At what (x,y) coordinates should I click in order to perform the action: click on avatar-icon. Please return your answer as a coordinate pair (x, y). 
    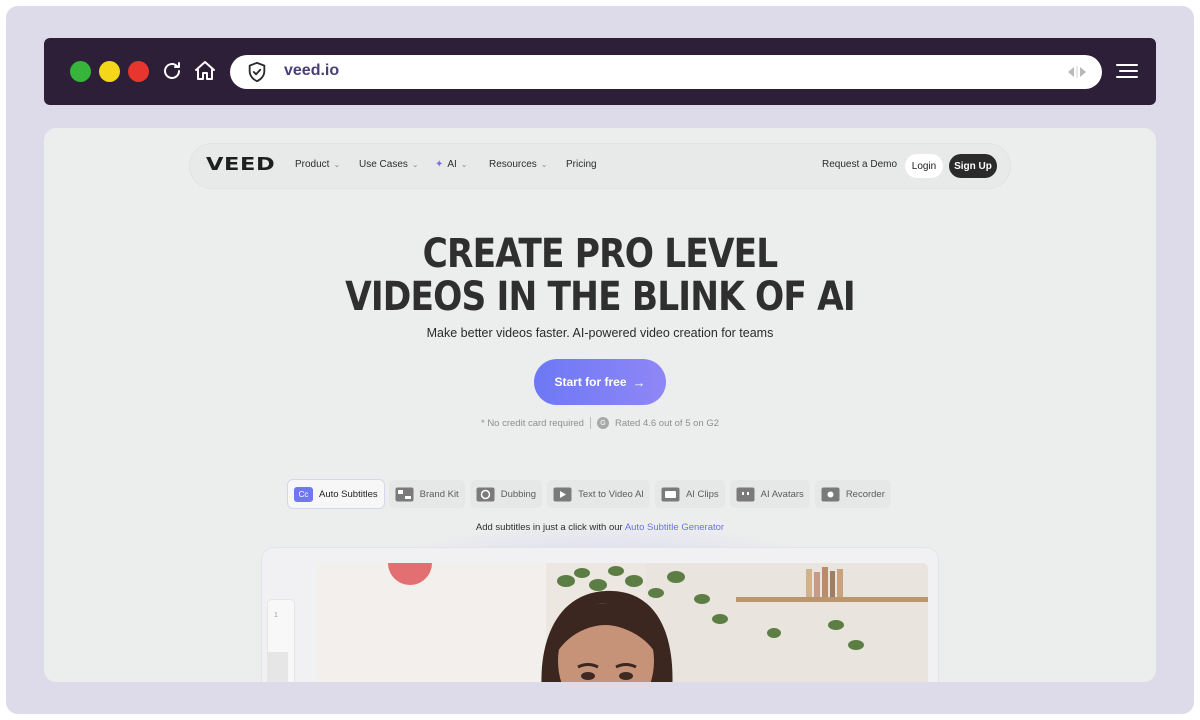
    Looking at the image, I should click on (745, 494).